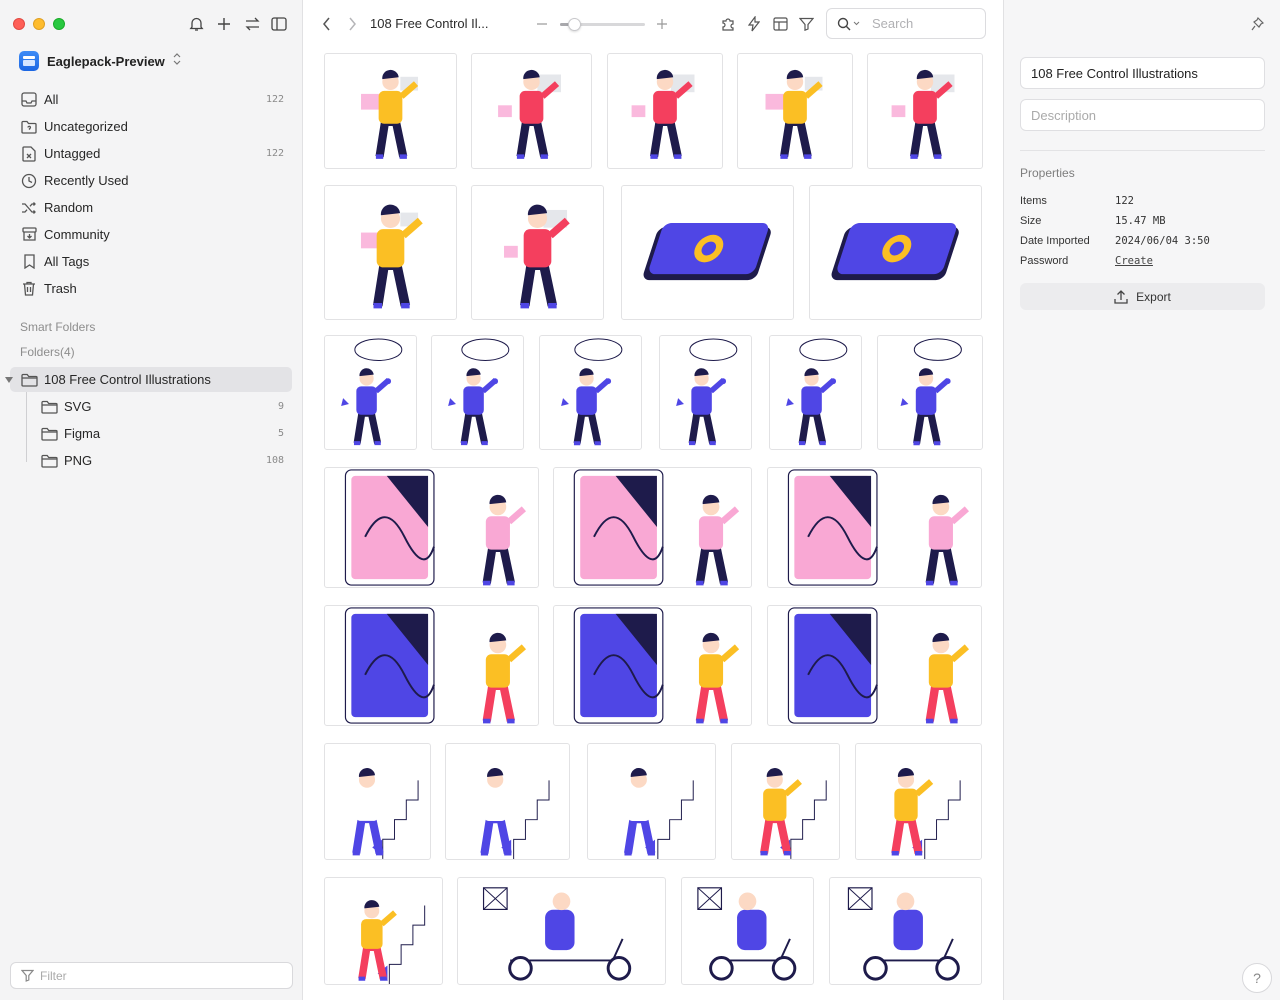 This screenshot has width=1280, height=1000. Describe the element at coordinates (29, 61) in the screenshot. I see `library-icon` at that location.